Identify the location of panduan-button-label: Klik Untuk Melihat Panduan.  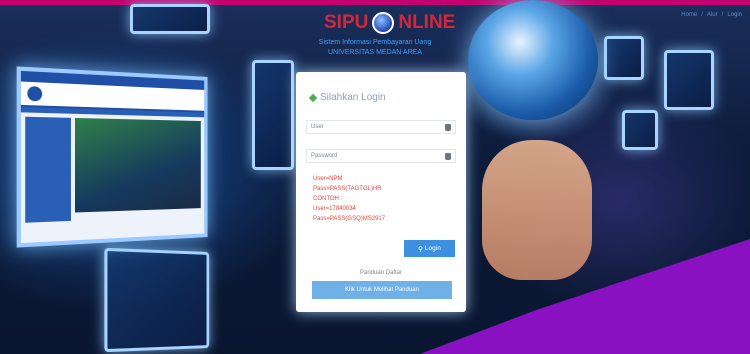
(382, 290).